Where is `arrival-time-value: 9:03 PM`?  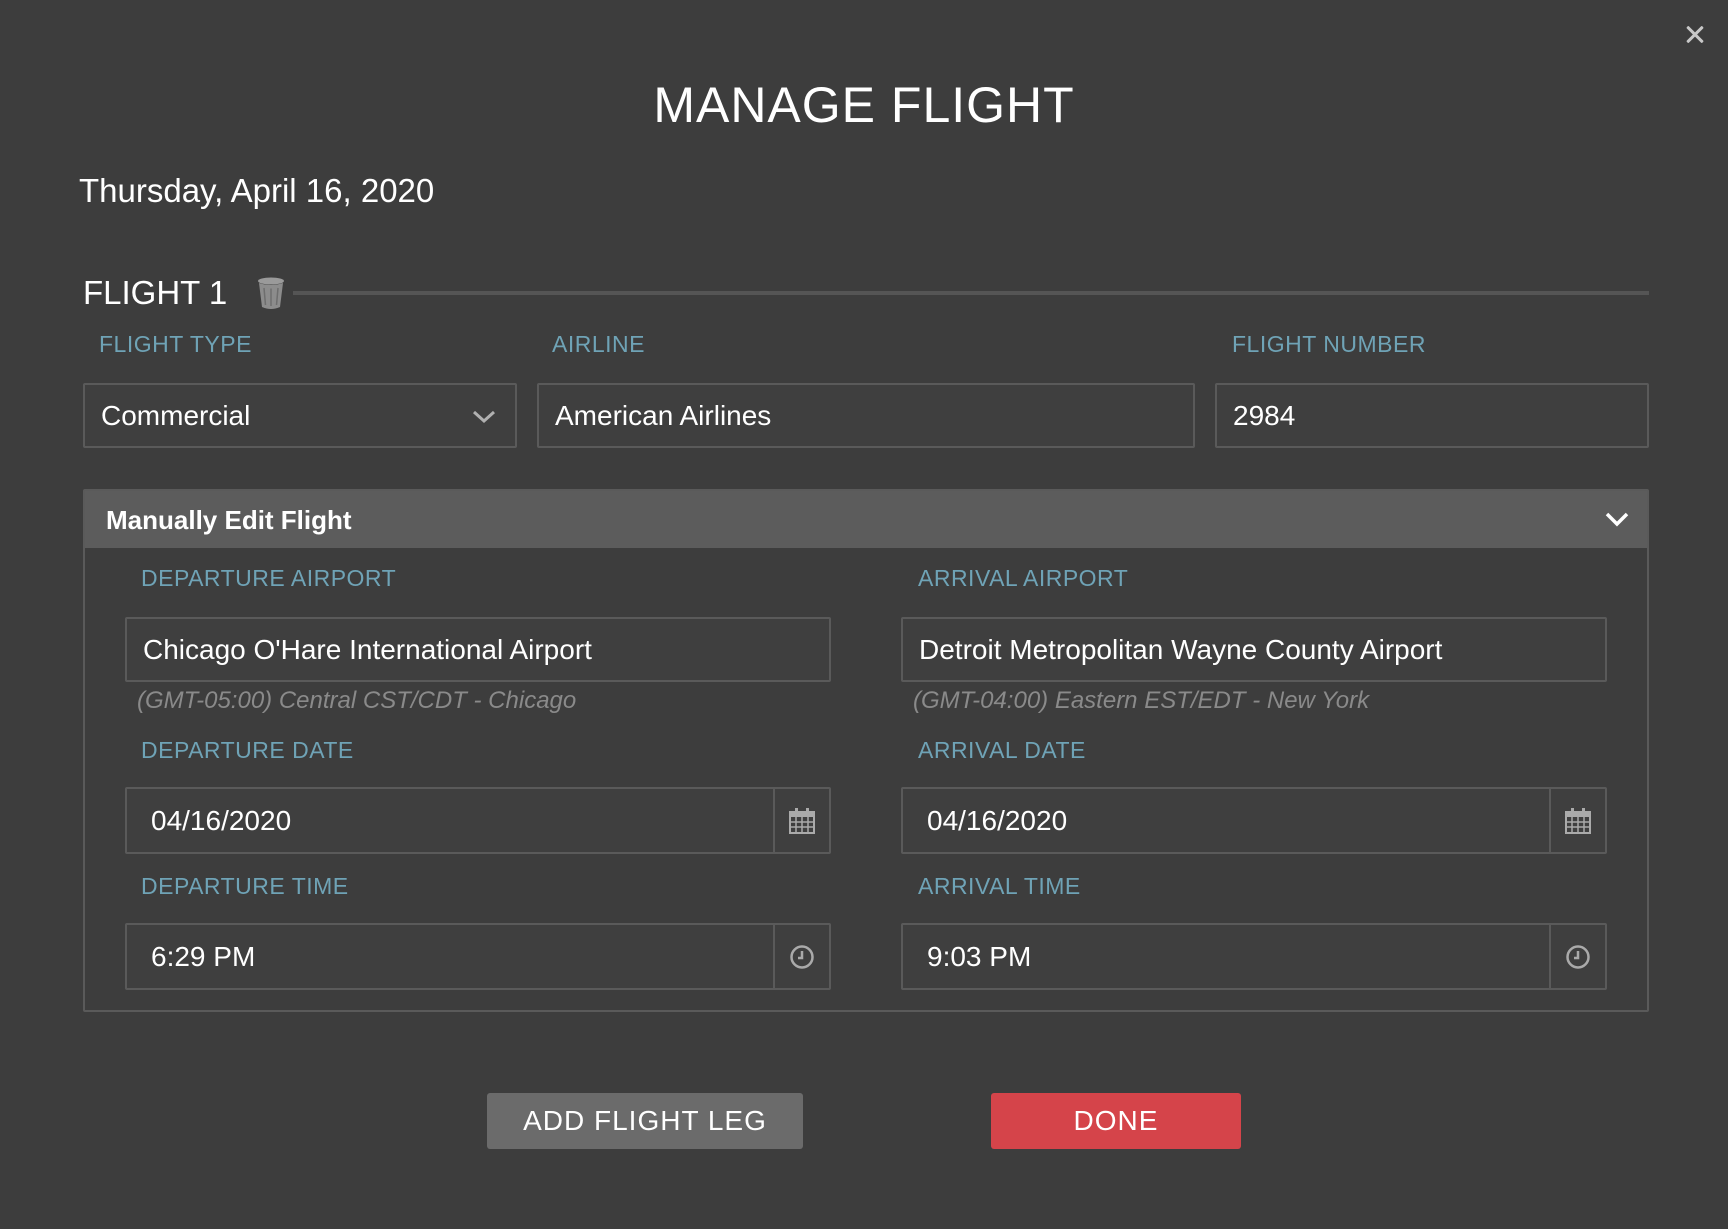 arrival-time-value: 9:03 PM is located at coordinates (979, 956).